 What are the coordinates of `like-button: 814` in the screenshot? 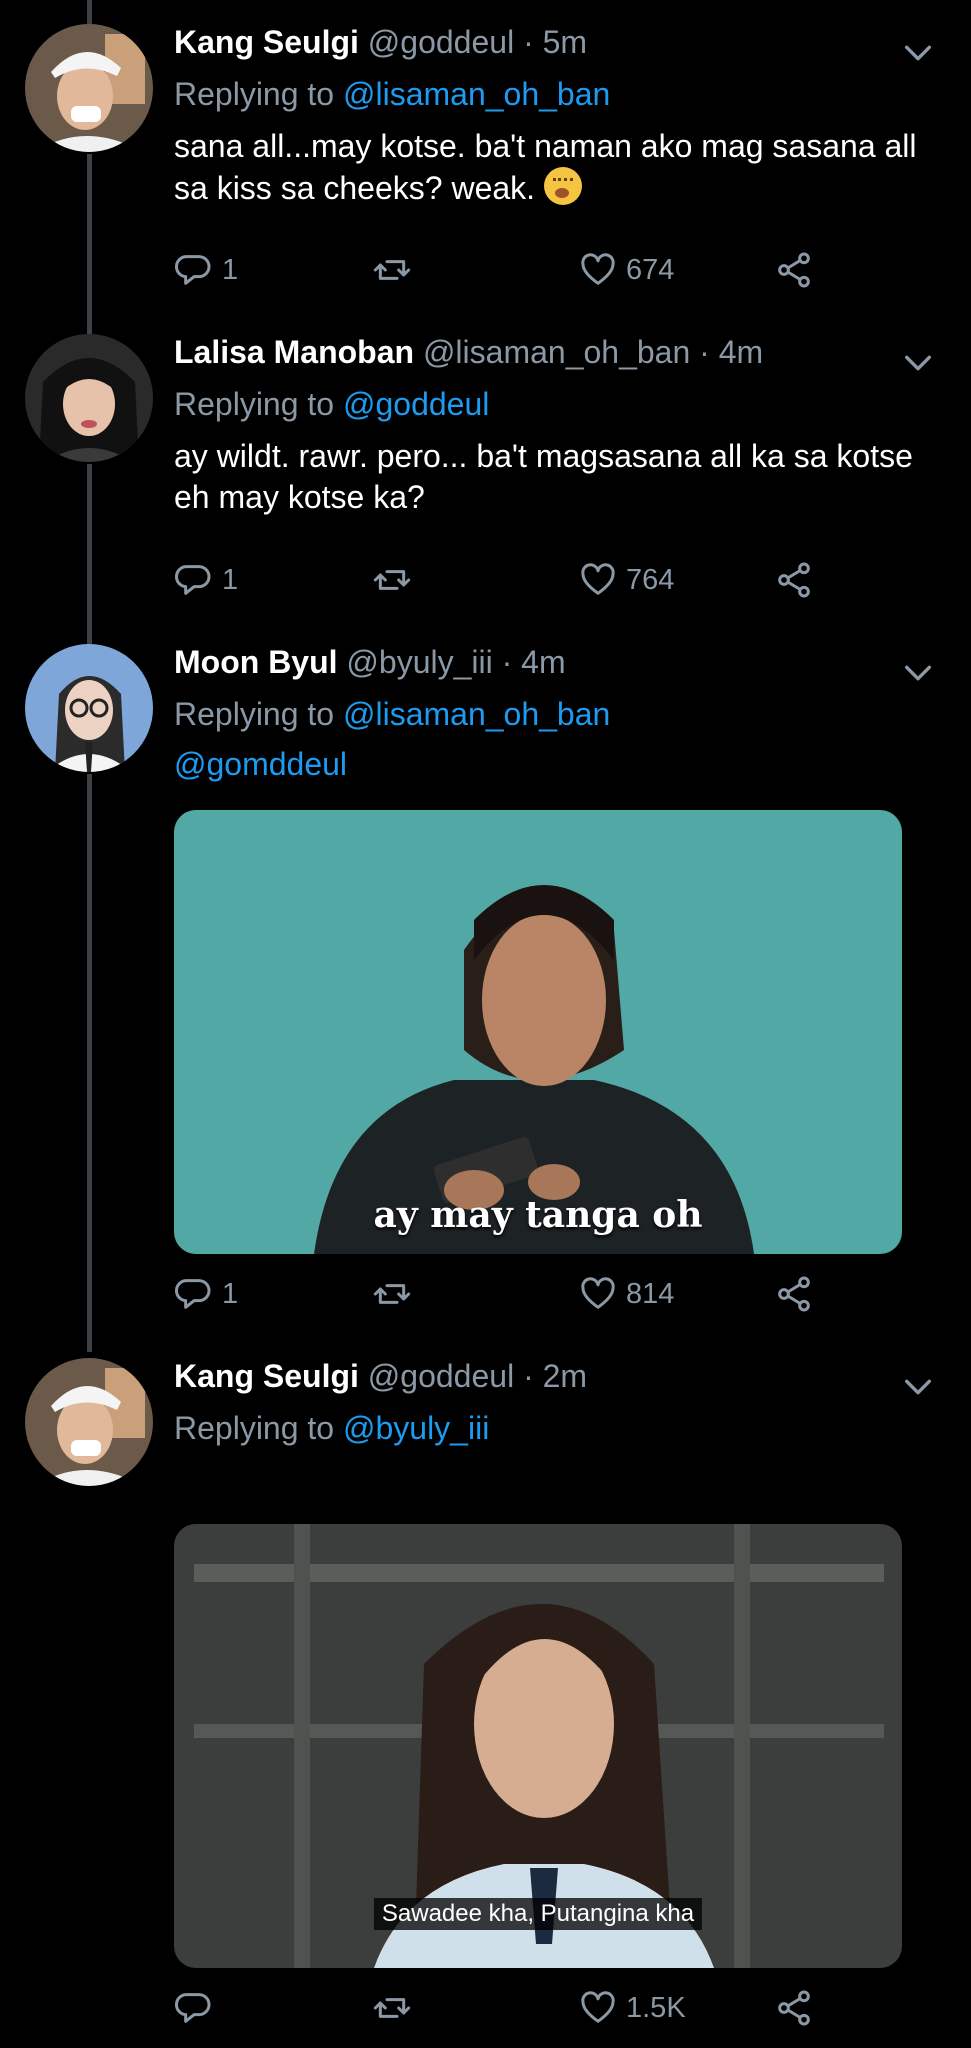 It's located at (626, 1294).